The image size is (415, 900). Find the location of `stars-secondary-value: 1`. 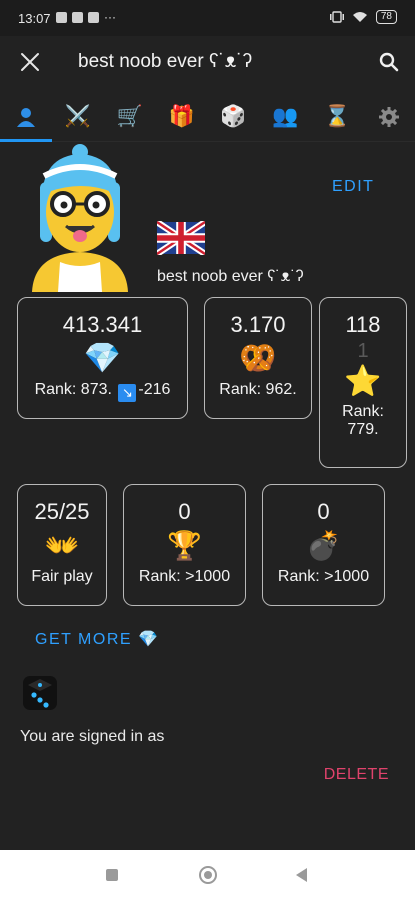

stars-secondary-value: 1 is located at coordinates (363, 351).